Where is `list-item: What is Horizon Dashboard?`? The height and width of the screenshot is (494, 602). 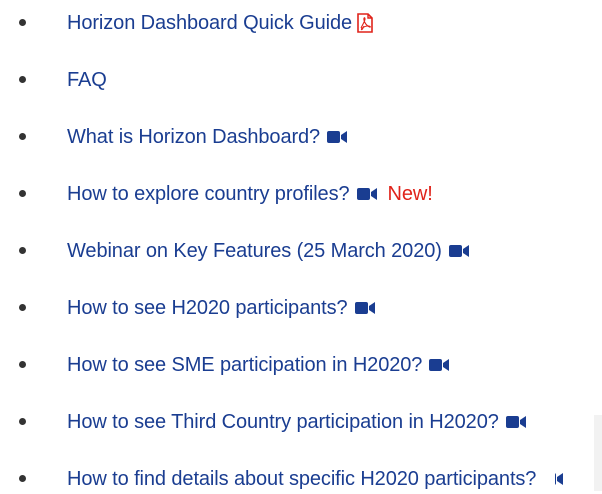
list-item: What is Horizon Dashboard? is located at coordinates (301, 137).